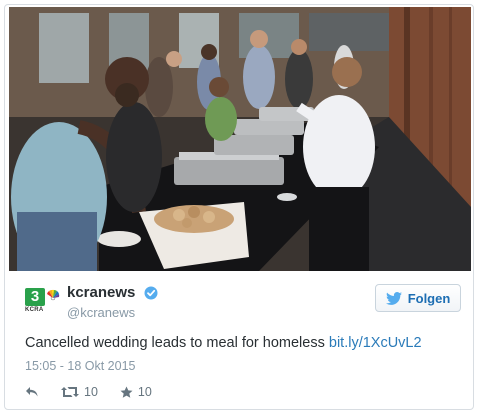 The image size is (480, 416). What do you see at coordinates (79, 392) in the screenshot?
I see `retweet-button: 10` at bounding box center [79, 392].